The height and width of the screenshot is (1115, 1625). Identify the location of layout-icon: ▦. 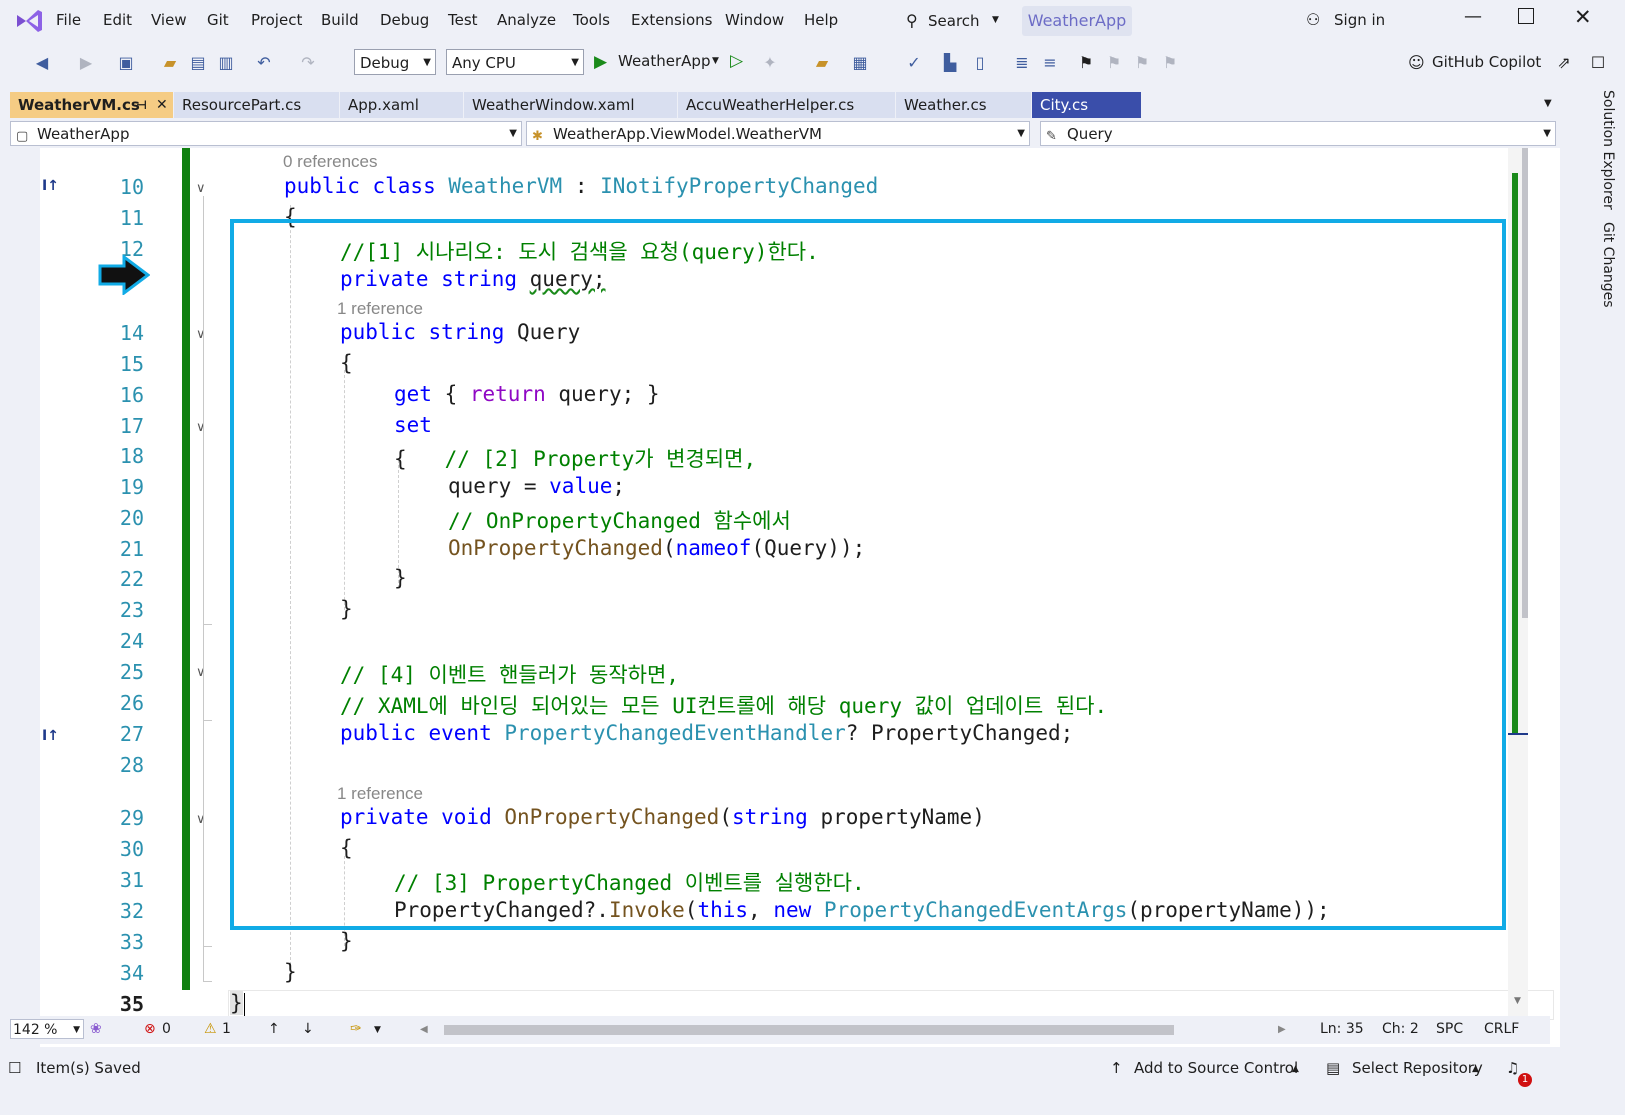
(860, 63).